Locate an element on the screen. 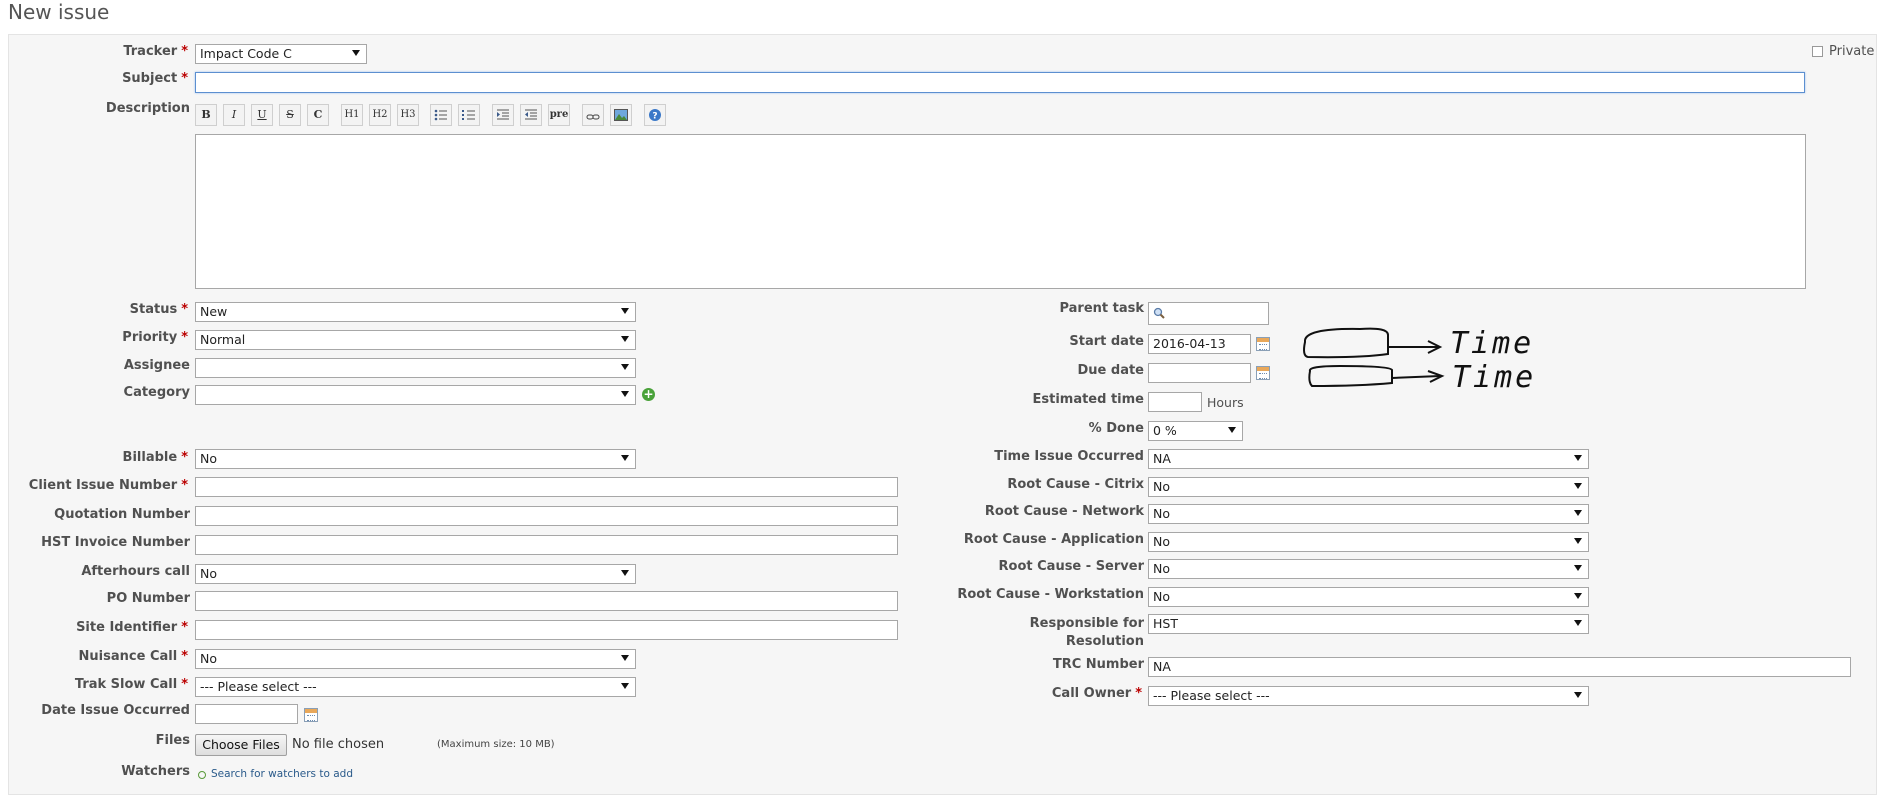 Image resolution: width=1877 pixels, height=797 pixels. po-number-input is located at coordinates (546, 601).